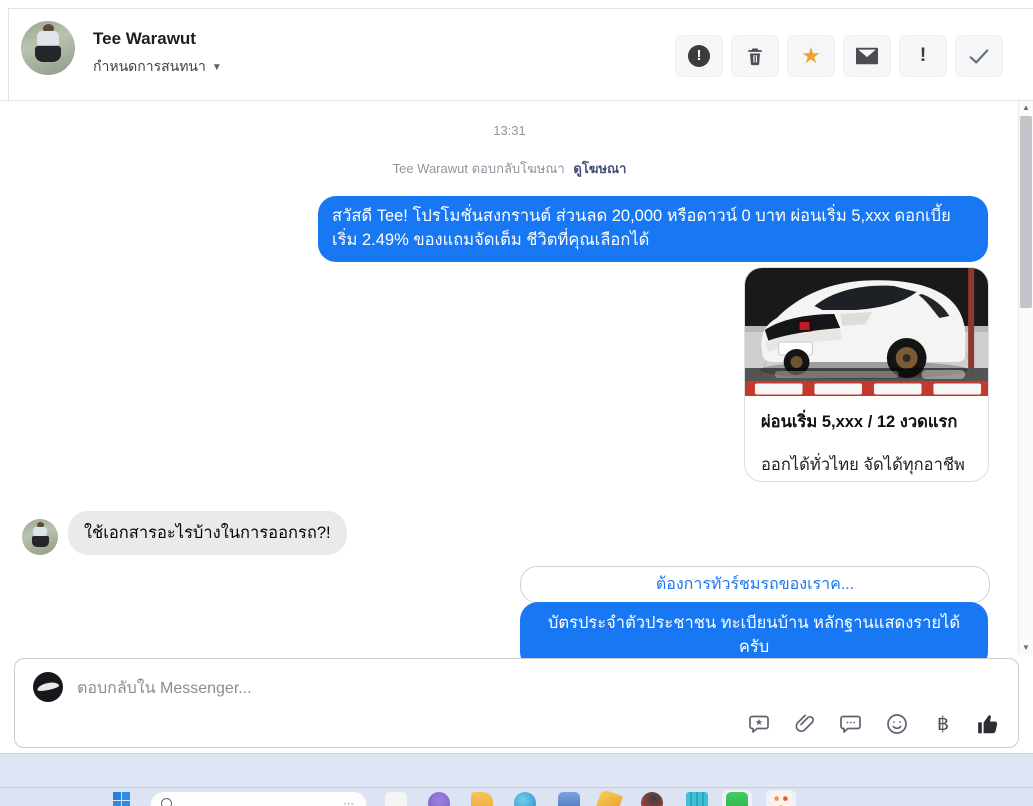 This screenshot has width=1033, height=806. Describe the element at coordinates (482, 799) in the screenshot. I see `file-explorer-icon` at that location.